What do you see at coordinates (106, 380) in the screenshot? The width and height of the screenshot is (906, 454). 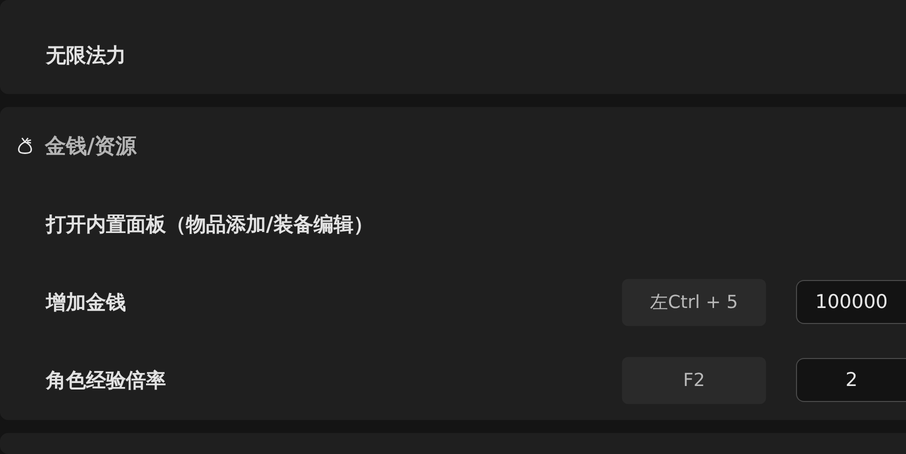 I see `option-label: 角色经验倍率` at bounding box center [106, 380].